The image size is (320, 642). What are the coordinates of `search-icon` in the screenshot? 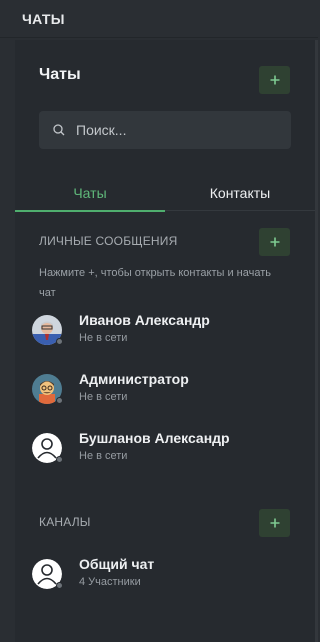 It's located at (59, 130).